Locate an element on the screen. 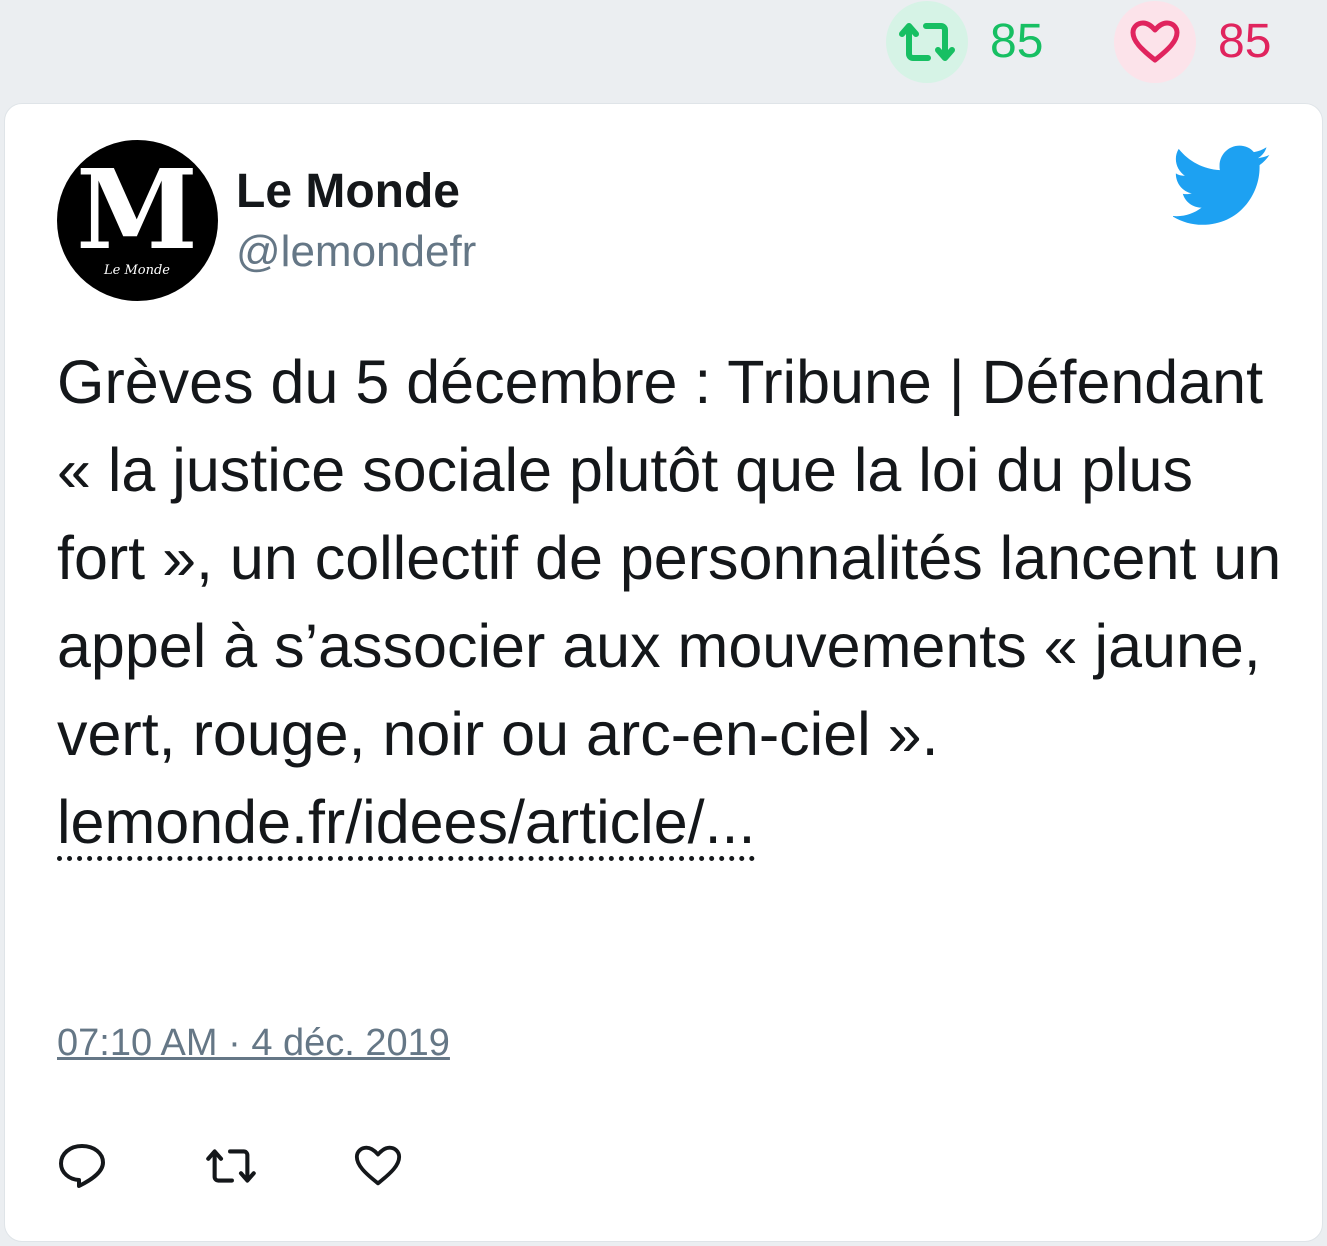 This screenshot has width=1327, height=1246. avatar-letter: M is located at coordinates (137, 209).